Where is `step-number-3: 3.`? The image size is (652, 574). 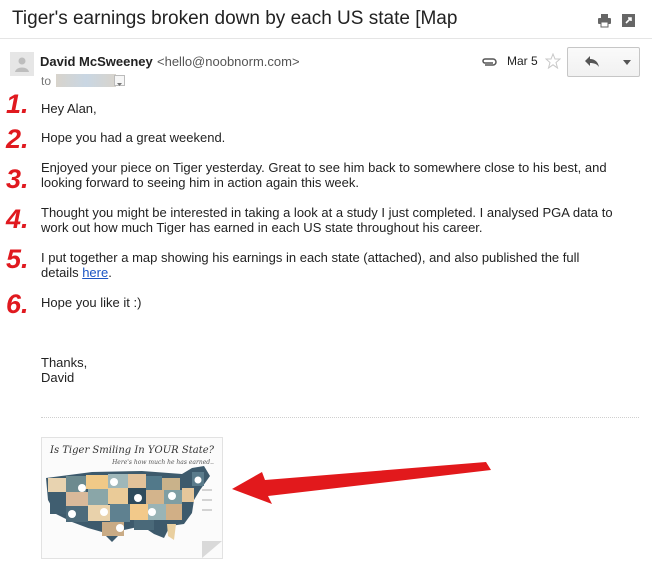
step-number-3: 3. is located at coordinates (17, 179).